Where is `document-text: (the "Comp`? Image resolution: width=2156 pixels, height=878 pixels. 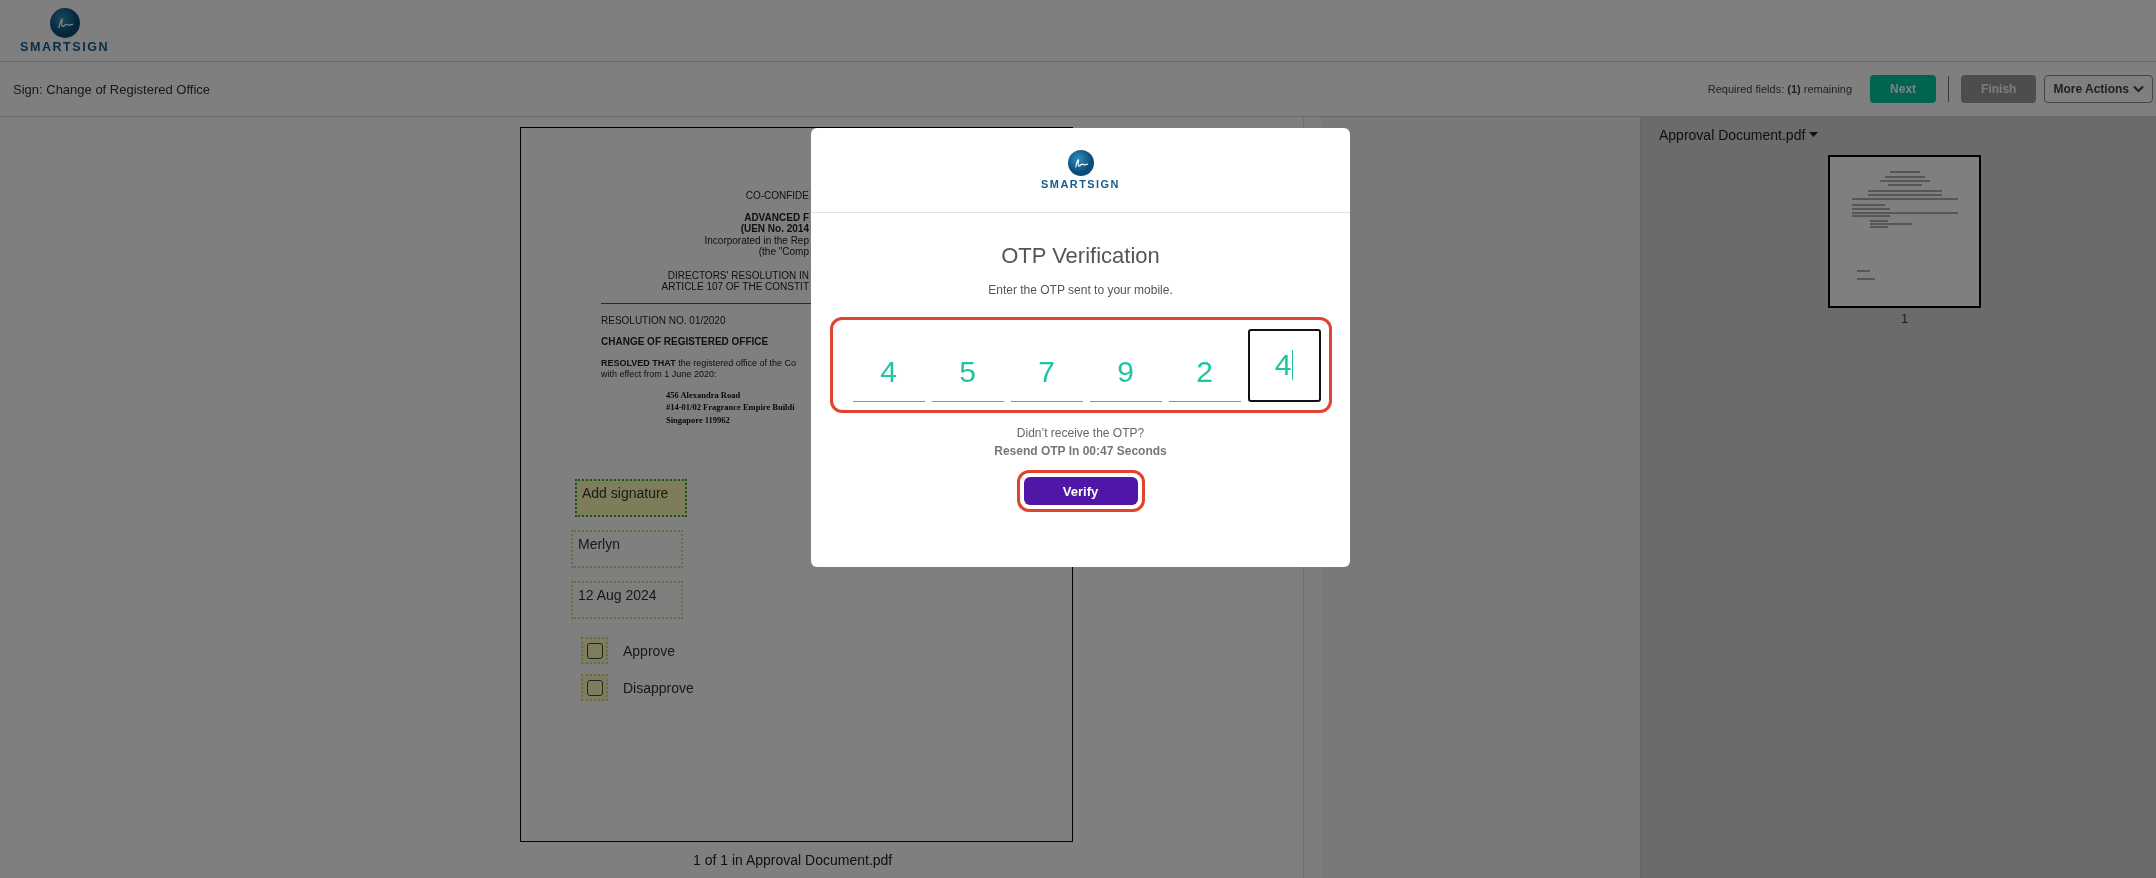 document-text: (the "Comp is located at coordinates (783, 252).